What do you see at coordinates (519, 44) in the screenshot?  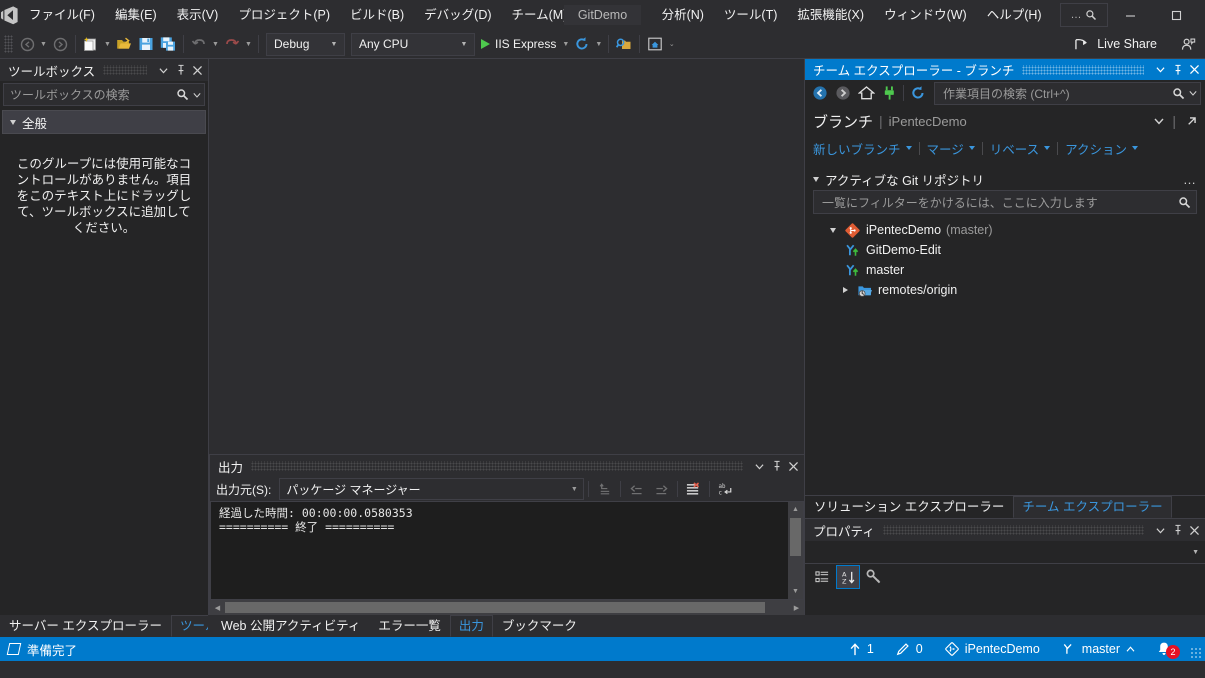 I see `start-debug-button: IIS Express` at bounding box center [519, 44].